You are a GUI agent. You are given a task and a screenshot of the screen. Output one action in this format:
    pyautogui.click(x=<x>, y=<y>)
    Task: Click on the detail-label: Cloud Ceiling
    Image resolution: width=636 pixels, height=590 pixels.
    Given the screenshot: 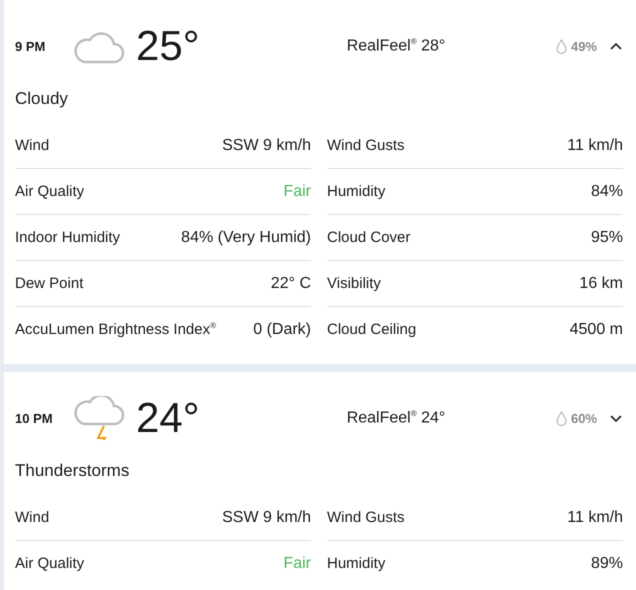 What is the action you would take?
    pyautogui.click(x=371, y=329)
    